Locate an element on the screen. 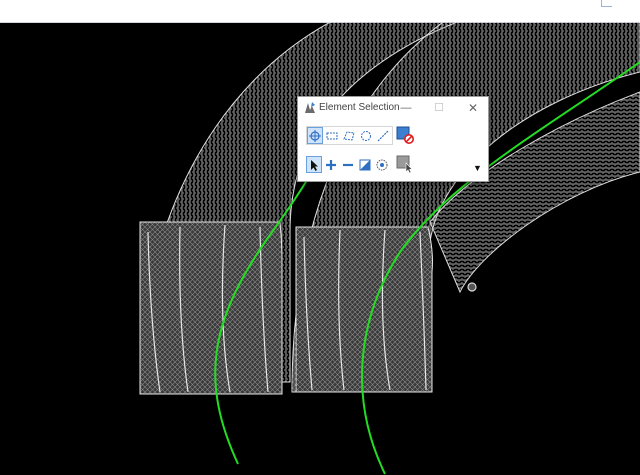  mode-toolbar is located at coordinates (348, 164).